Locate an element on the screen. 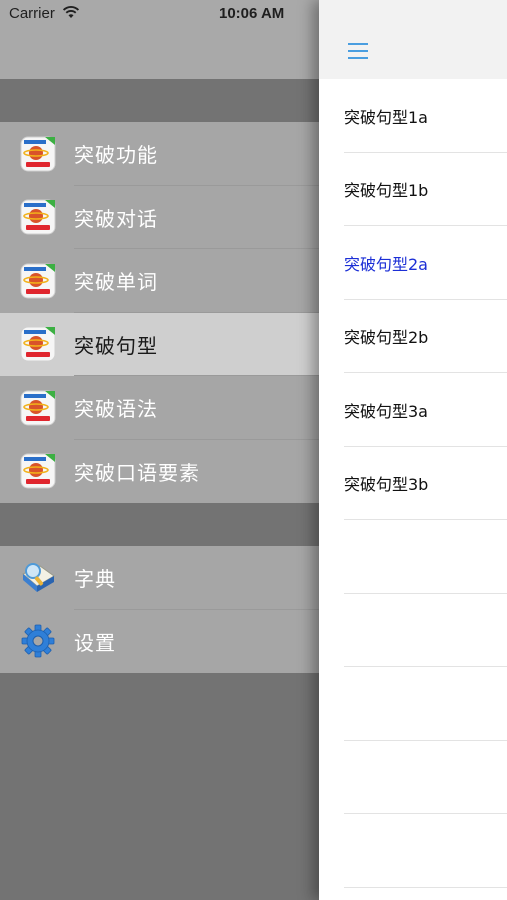 The image size is (507, 900). menu-item-label: 设置 is located at coordinates (95, 642).